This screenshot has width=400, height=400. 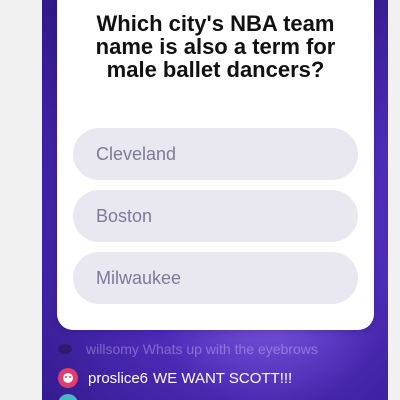 I want to click on chat-message: proslice6 WE WANT SCOTT!!!, so click(x=175, y=378).